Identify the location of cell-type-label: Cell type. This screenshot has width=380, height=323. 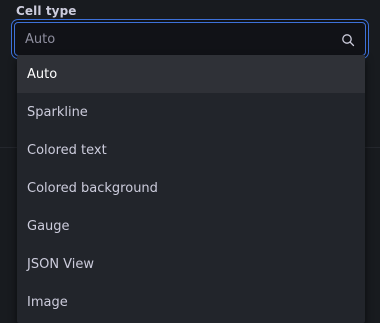
(46, 11).